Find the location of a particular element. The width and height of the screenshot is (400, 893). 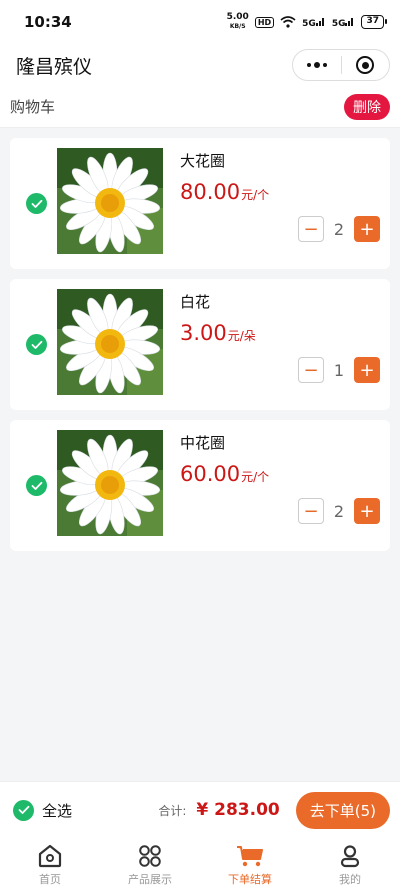

wifi-icon is located at coordinates (288, 22).